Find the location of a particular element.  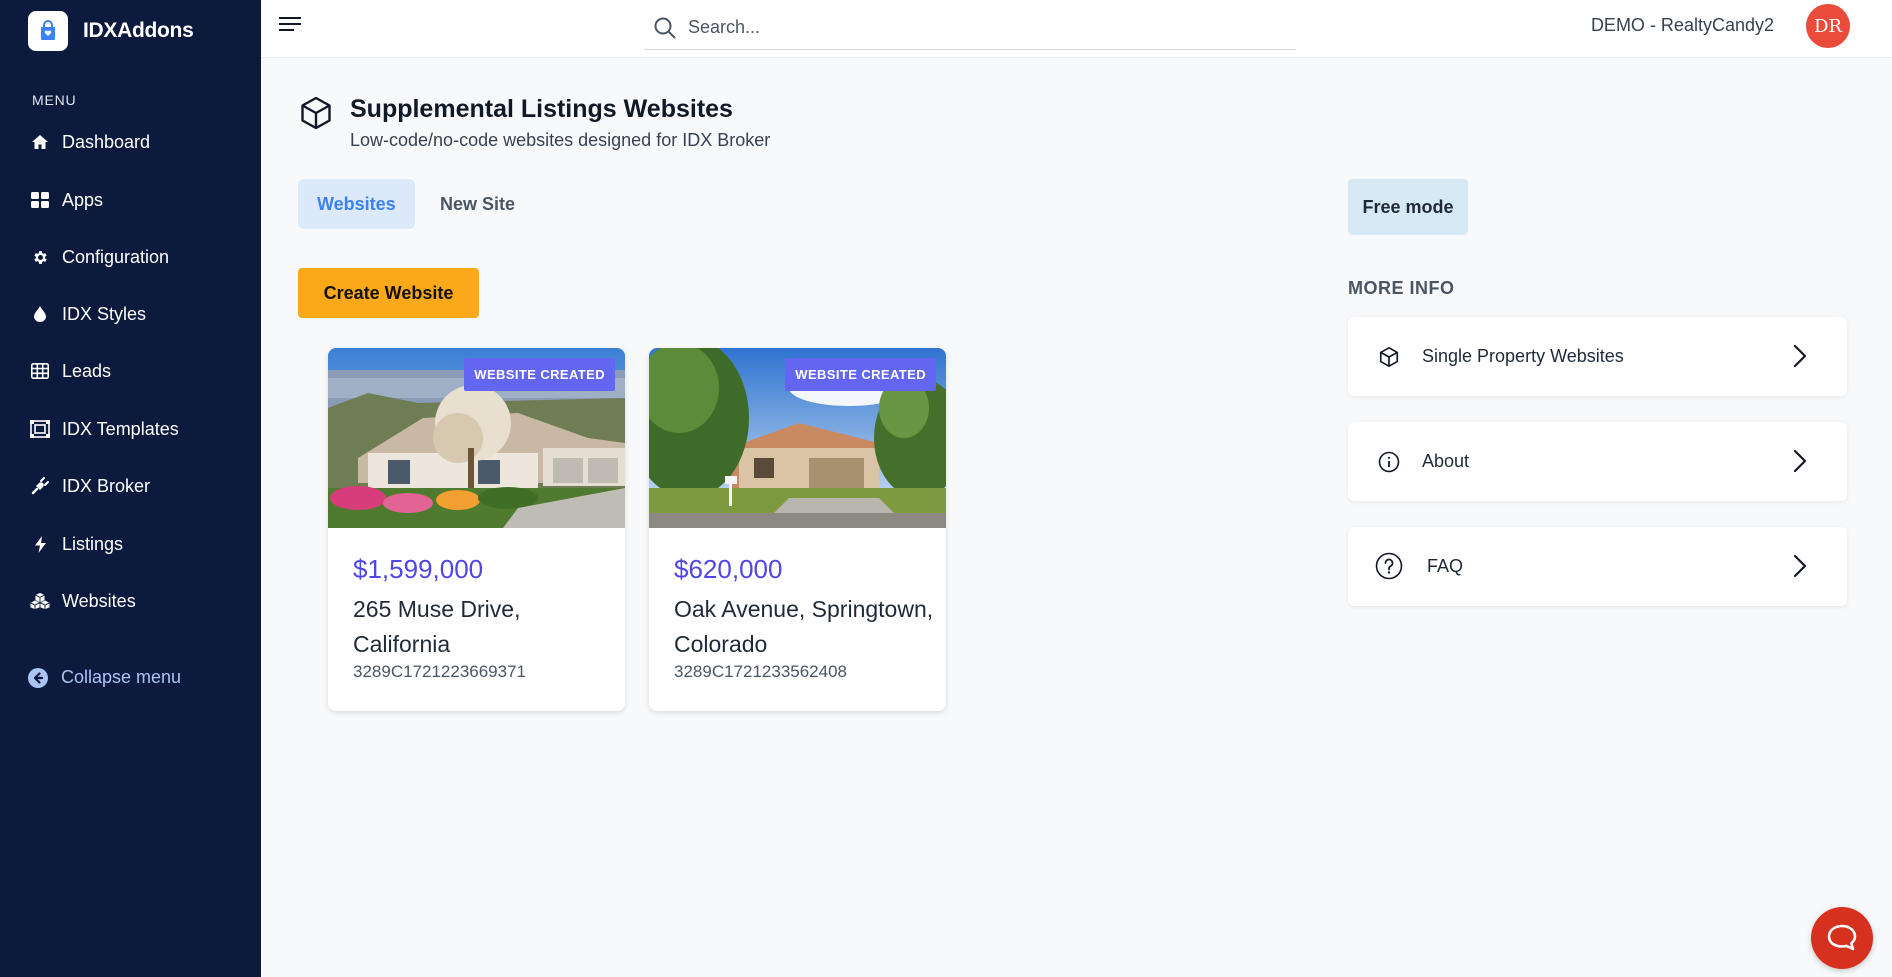

collapse-menu-label: Collapse menu is located at coordinates (121, 677).